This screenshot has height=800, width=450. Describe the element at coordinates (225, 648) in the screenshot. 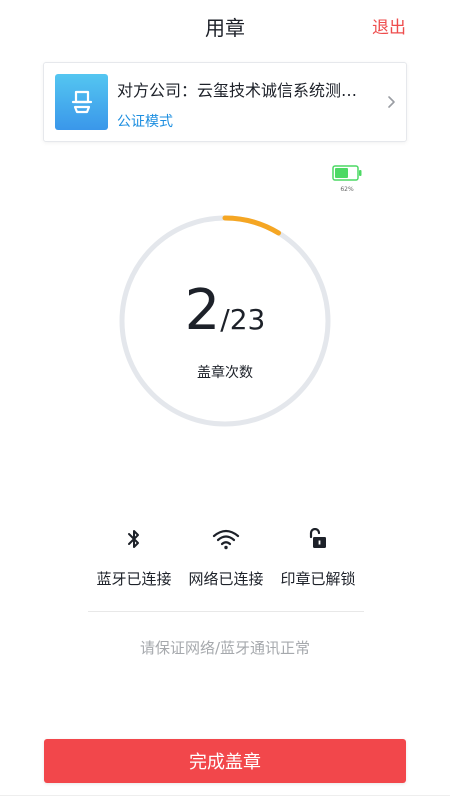

I see `connection-notice: 请保证网络/蓝牙通讯正常` at that location.